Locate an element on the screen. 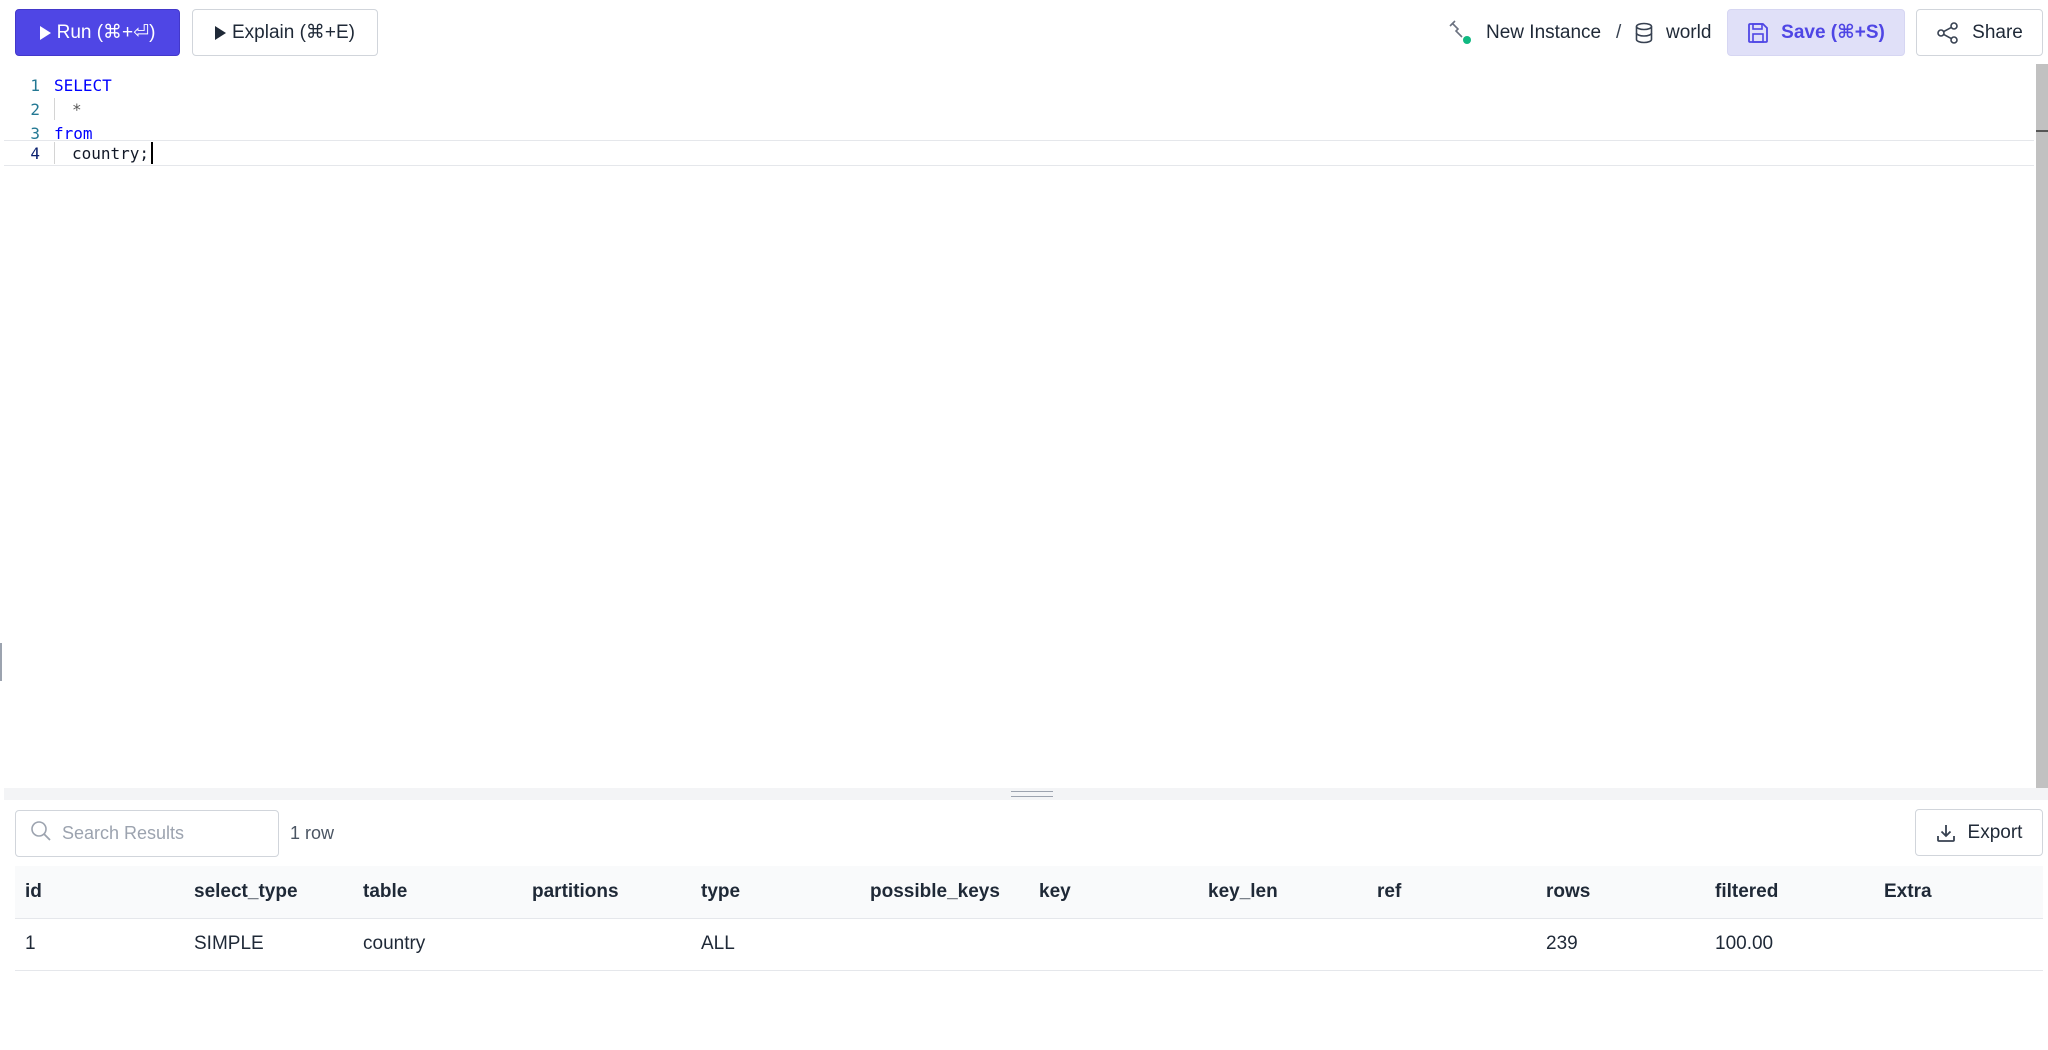 Image resolution: width=2048 pixels, height=1050 pixels. connection-icon is located at coordinates (1461, 32).